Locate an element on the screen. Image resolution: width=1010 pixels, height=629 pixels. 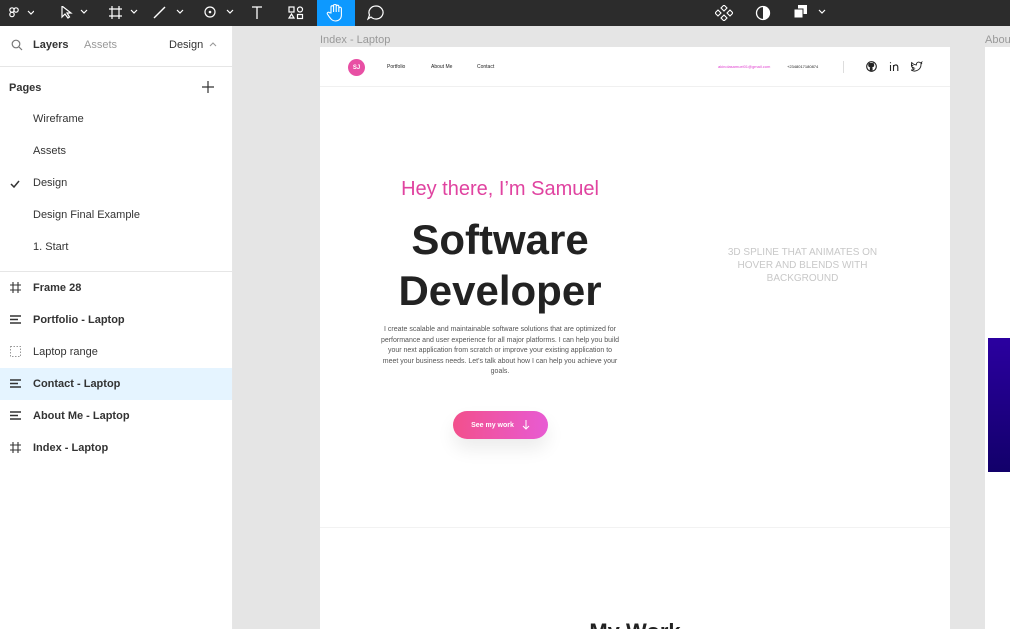
about-frame-gradient-block is located at coordinates (999, 405).